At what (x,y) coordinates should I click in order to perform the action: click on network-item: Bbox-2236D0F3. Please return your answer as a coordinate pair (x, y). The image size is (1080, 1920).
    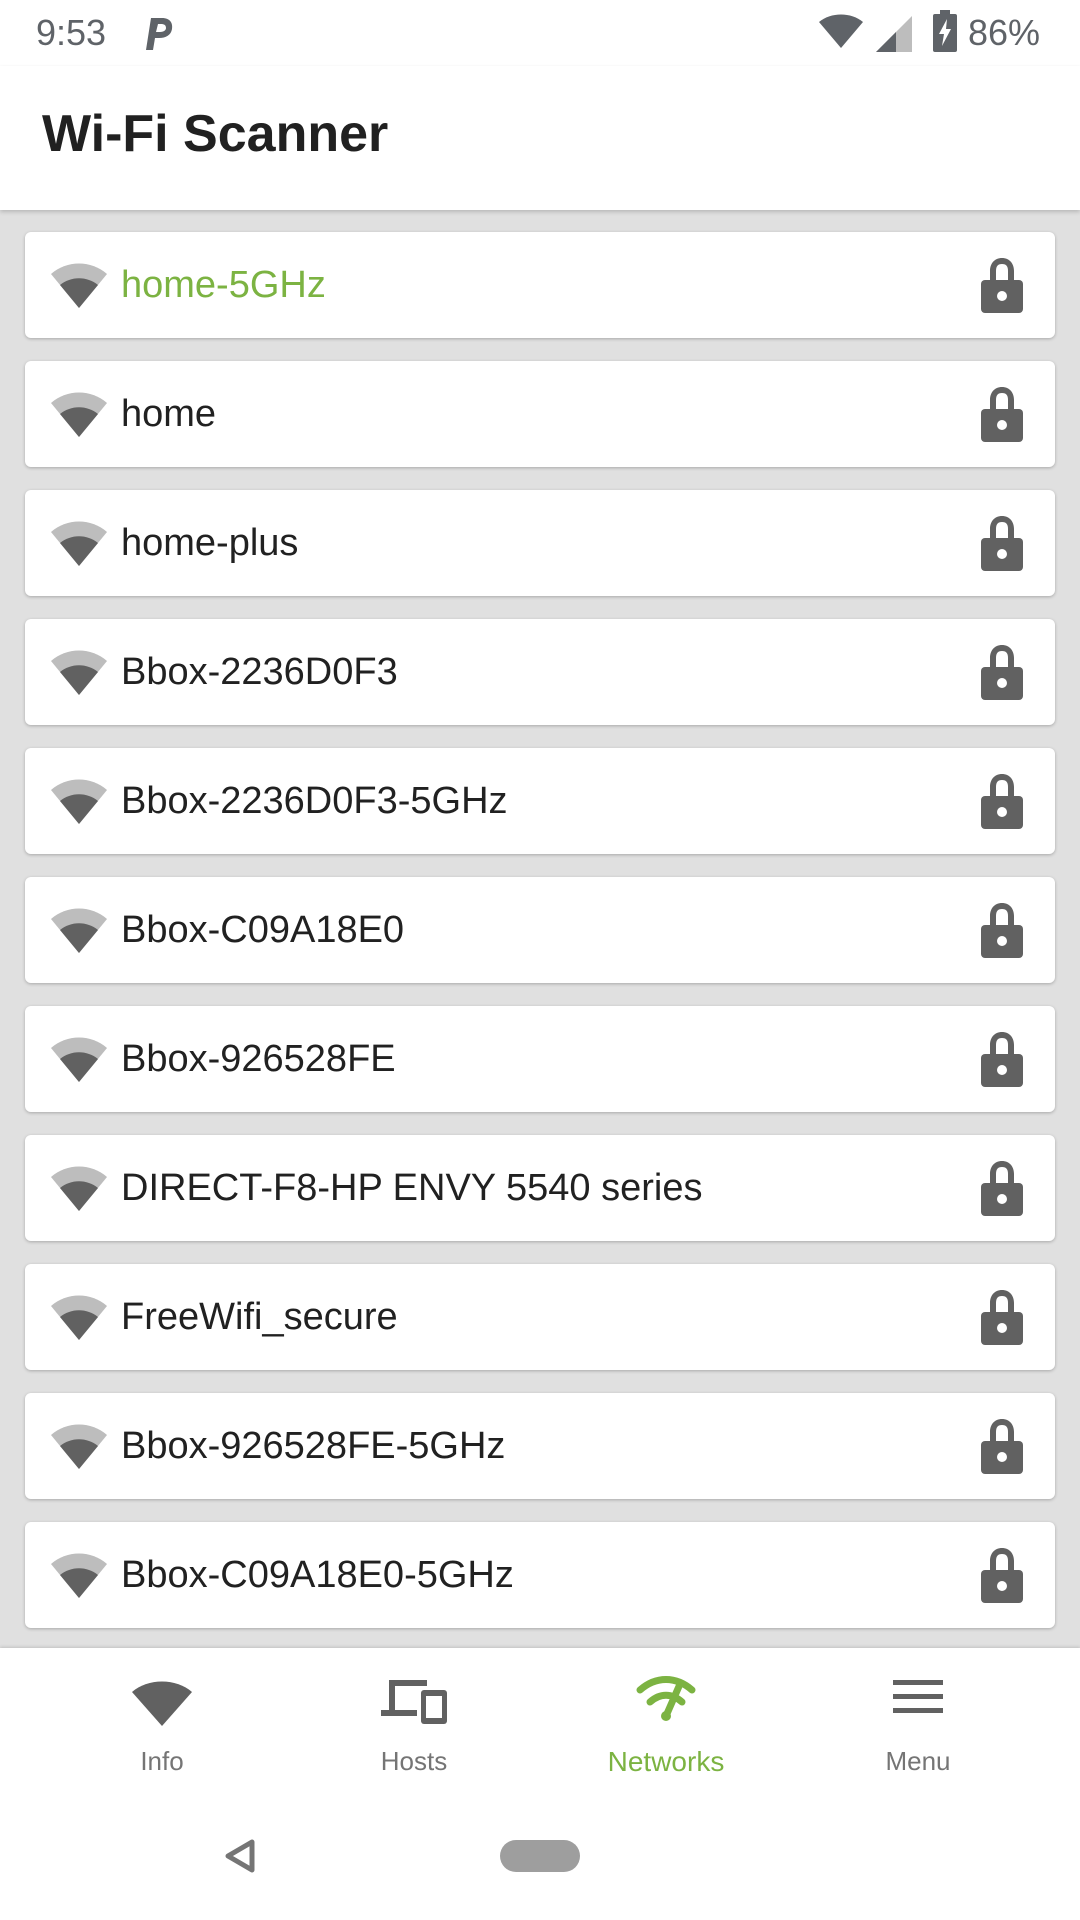
    Looking at the image, I should click on (540, 672).